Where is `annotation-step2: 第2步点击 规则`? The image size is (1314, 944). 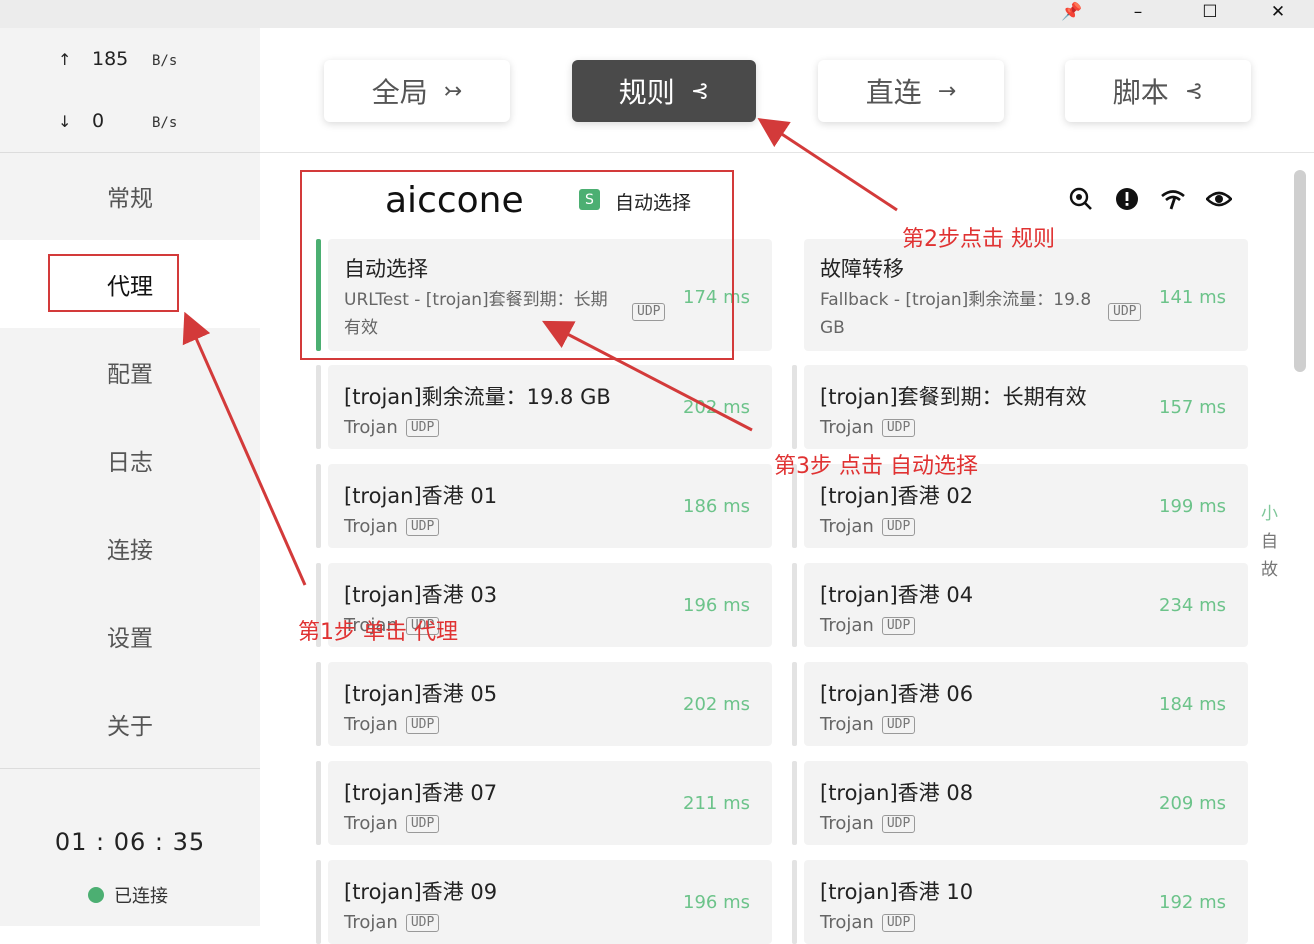 annotation-step2: 第2步点击 规则 is located at coordinates (978, 239).